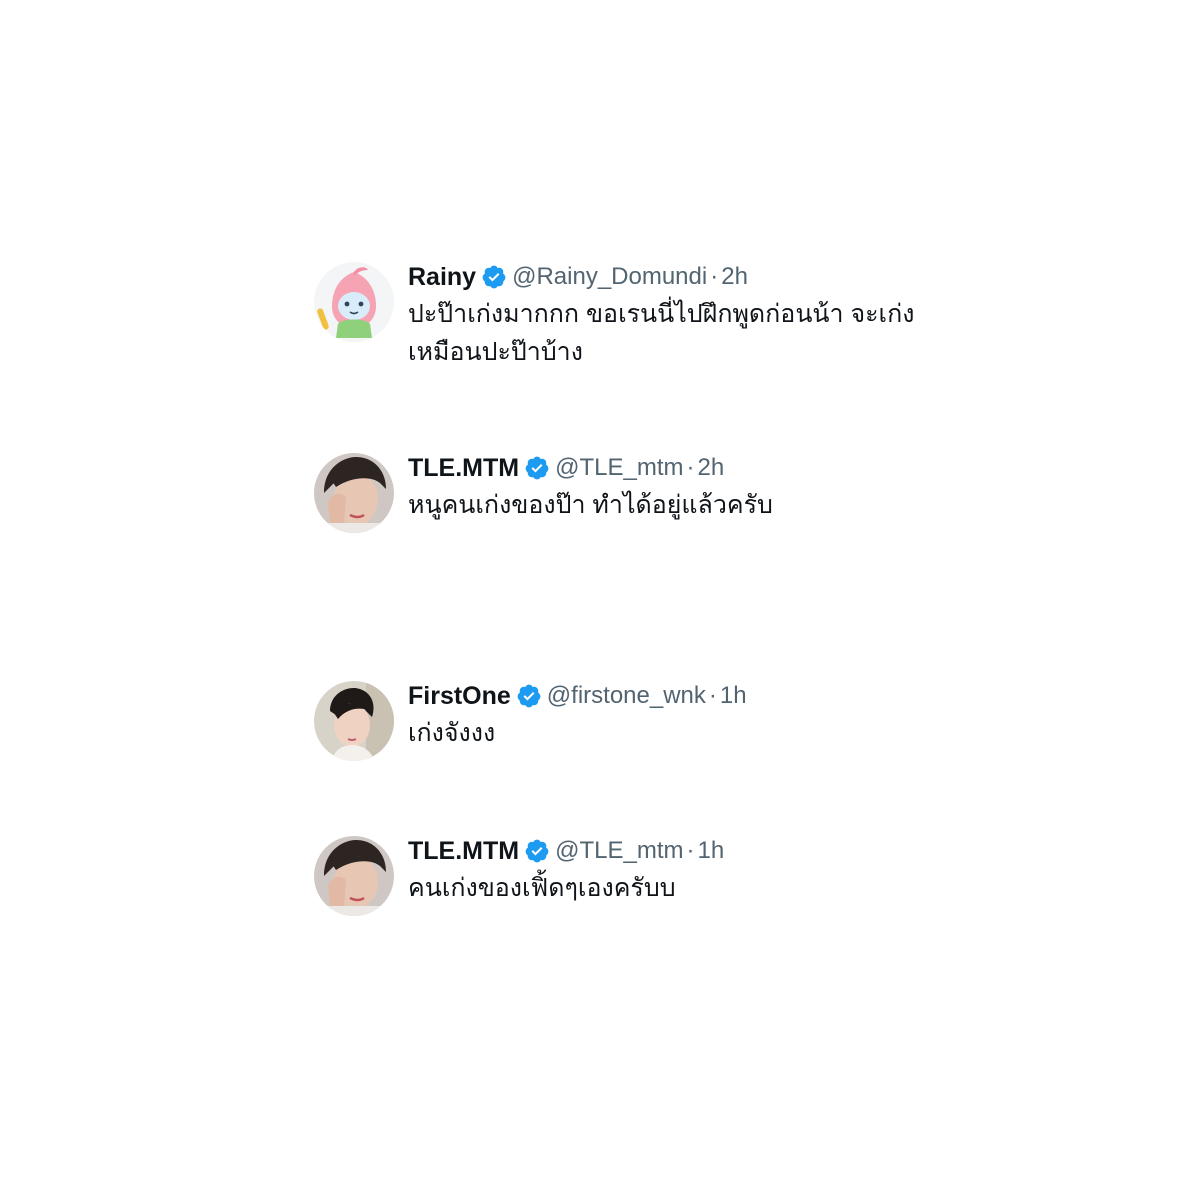  What do you see at coordinates (708, 888) in the screenshot?
I see `tweet-text: คนเก่งของเฟิ้ดๆเองครับบ` at bounding box center [708, 888].